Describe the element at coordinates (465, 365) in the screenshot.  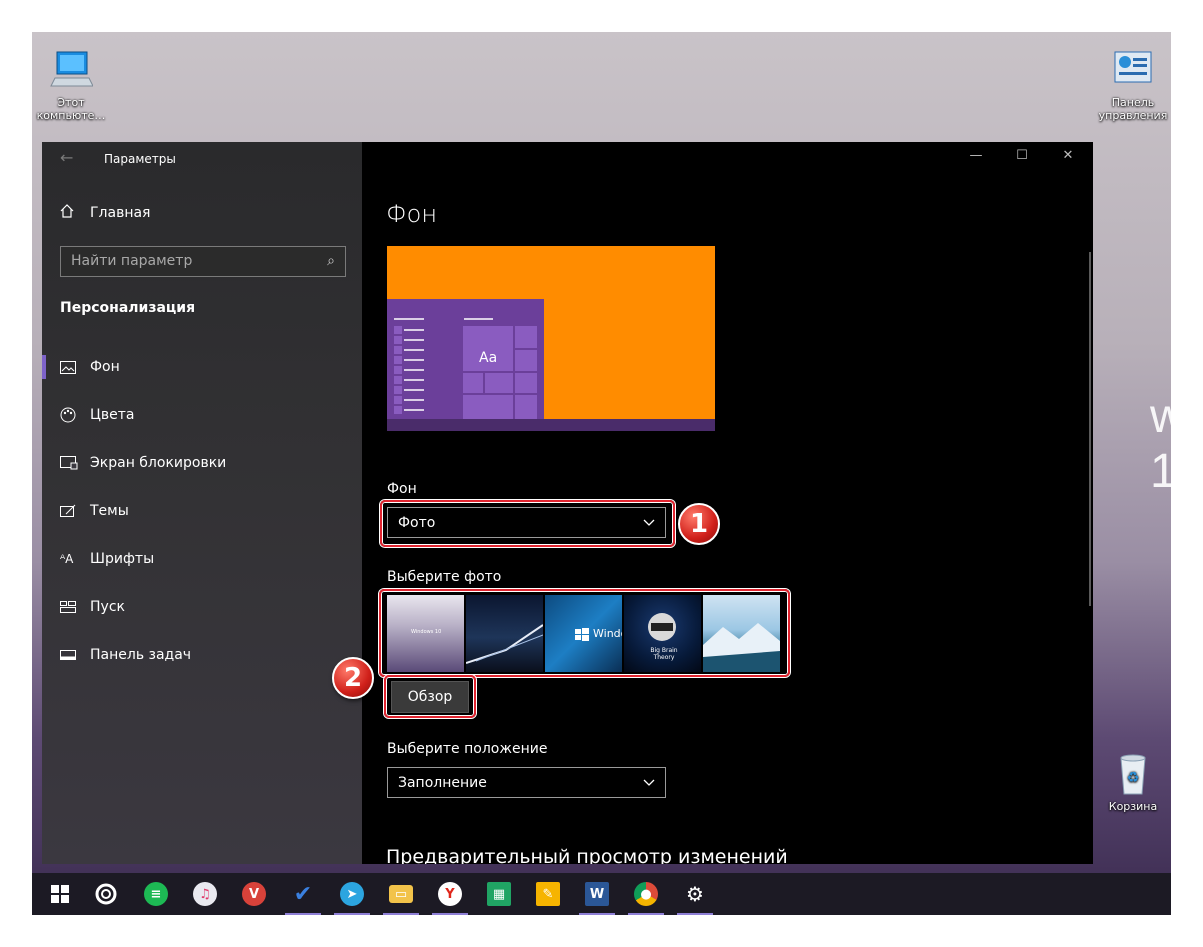
I see `preview-start-menu` at that location.